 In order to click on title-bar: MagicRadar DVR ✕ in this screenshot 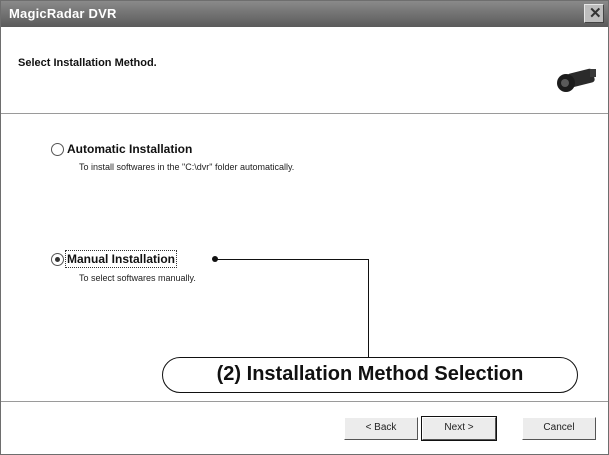, I will do `click(304, 14)`.